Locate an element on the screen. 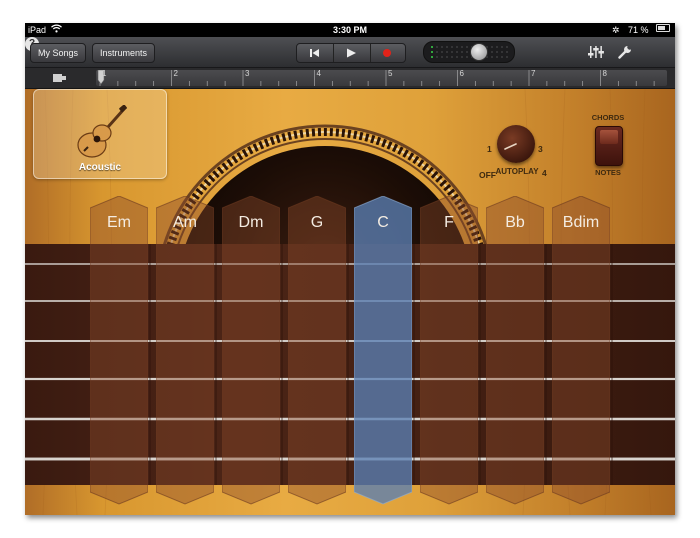 The width and height of the screenshot is (700, 538). ruler-bar-number: 8 is located at coordinates (604, 73).